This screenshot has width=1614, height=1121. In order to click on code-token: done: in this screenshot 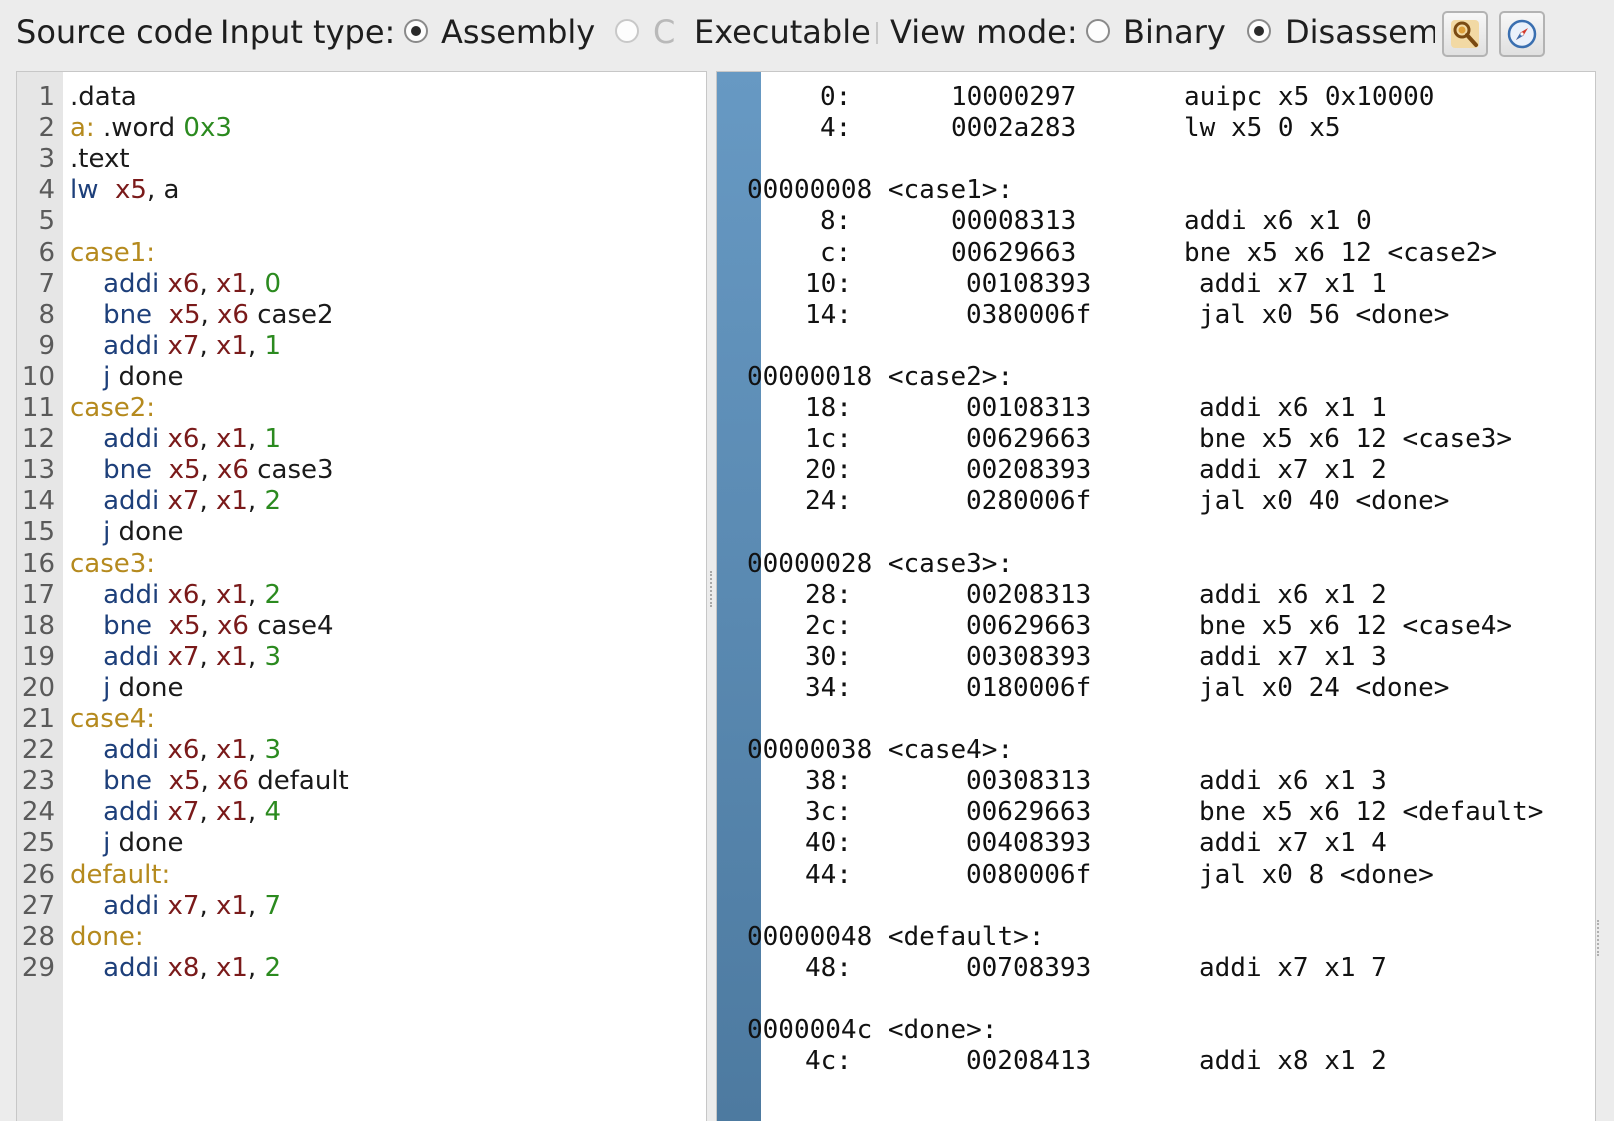, I will do `click(107, 936)`.